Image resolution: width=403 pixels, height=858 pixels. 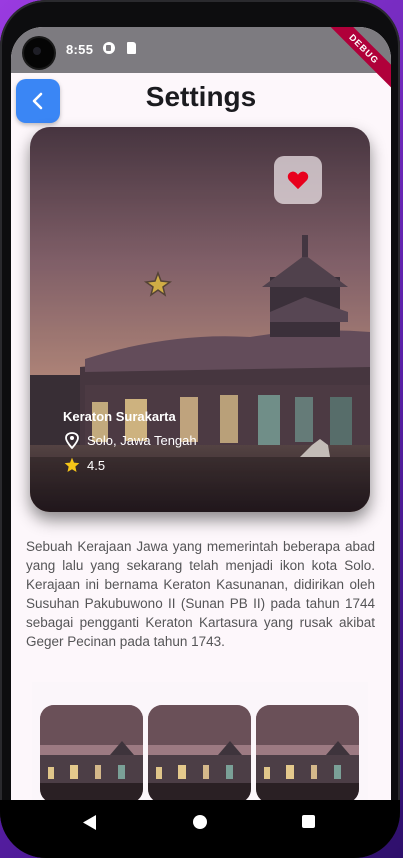 I want to click on page-title: Settings, so click(x=201, y=96).